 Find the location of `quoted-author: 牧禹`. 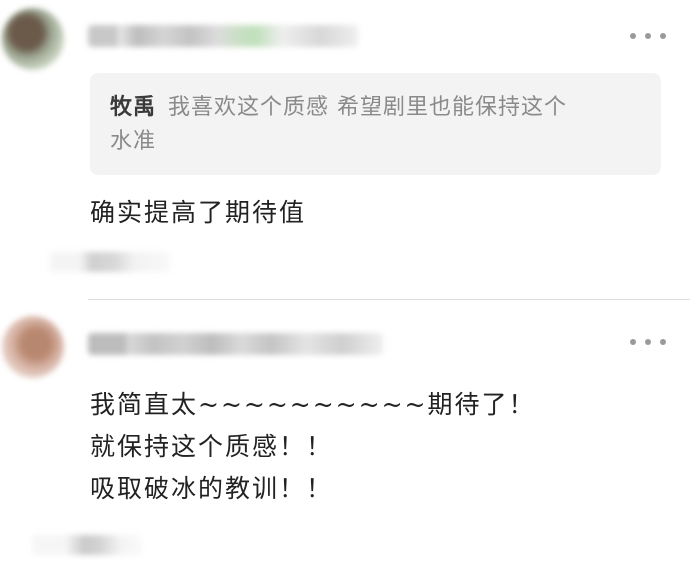

quoted-author: 牧禹 is located at coordinates (133, 107).